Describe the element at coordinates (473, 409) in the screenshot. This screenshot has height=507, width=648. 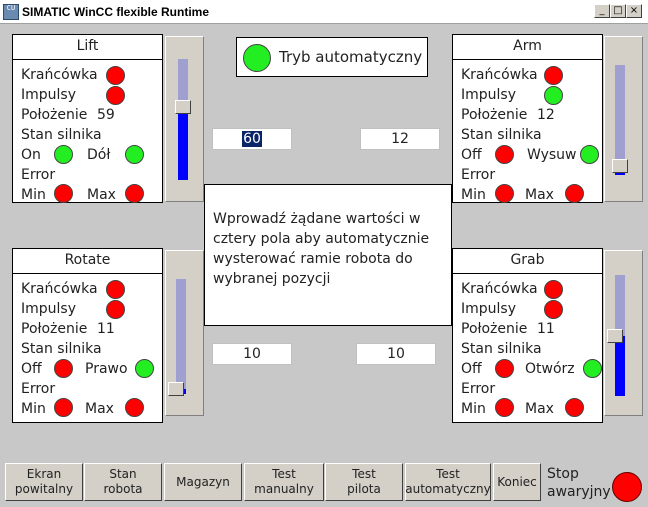
I see `grab-min-label: Min` at that location.